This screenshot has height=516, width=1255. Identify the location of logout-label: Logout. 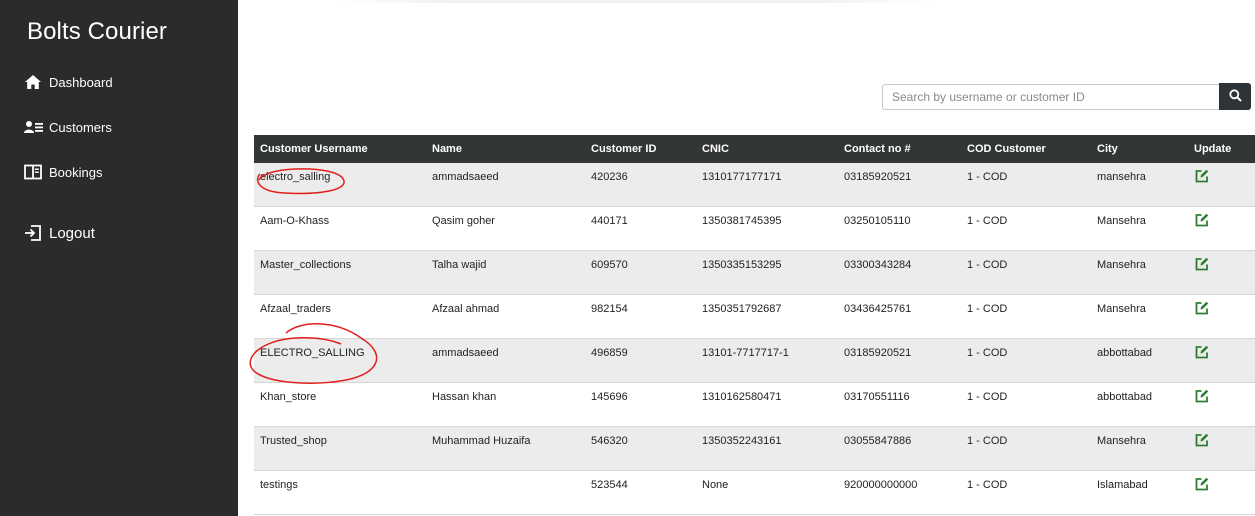
(72, 233).